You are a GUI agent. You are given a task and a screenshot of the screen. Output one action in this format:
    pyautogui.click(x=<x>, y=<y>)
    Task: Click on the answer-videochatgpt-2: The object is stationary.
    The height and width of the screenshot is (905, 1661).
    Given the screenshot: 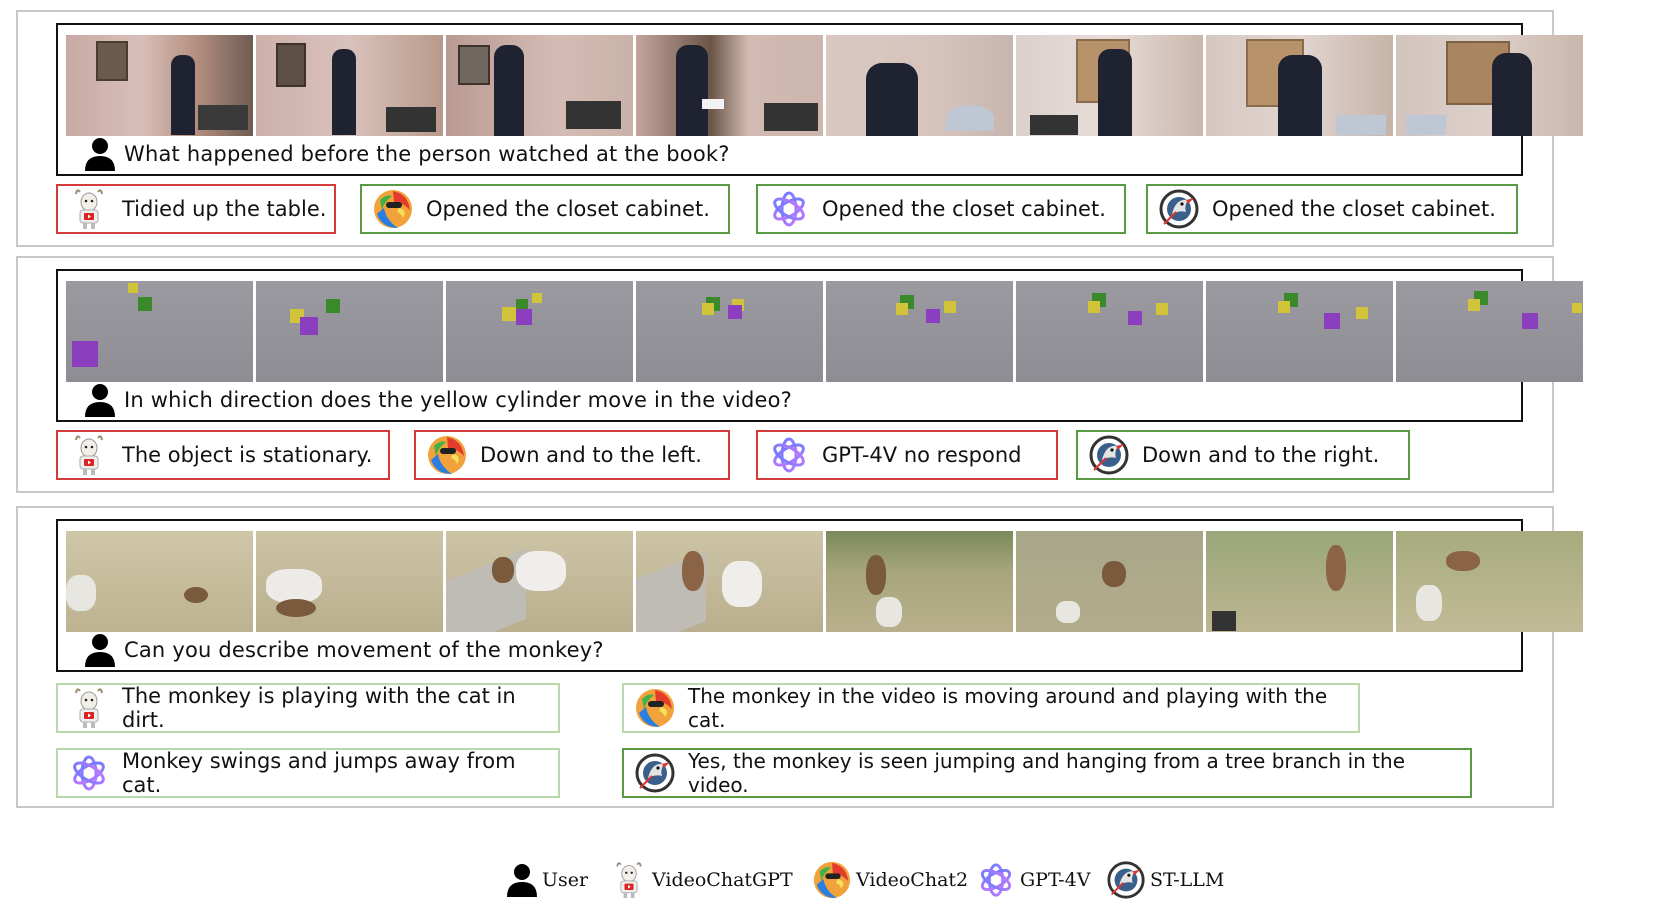 What is the action you would take?
    pyautogui.click(x=223, y=455)
    